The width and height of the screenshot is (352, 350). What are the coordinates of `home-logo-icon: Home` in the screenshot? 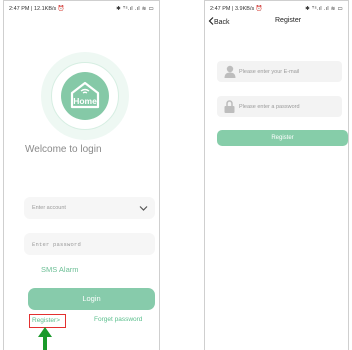 It's located at (85, 95).